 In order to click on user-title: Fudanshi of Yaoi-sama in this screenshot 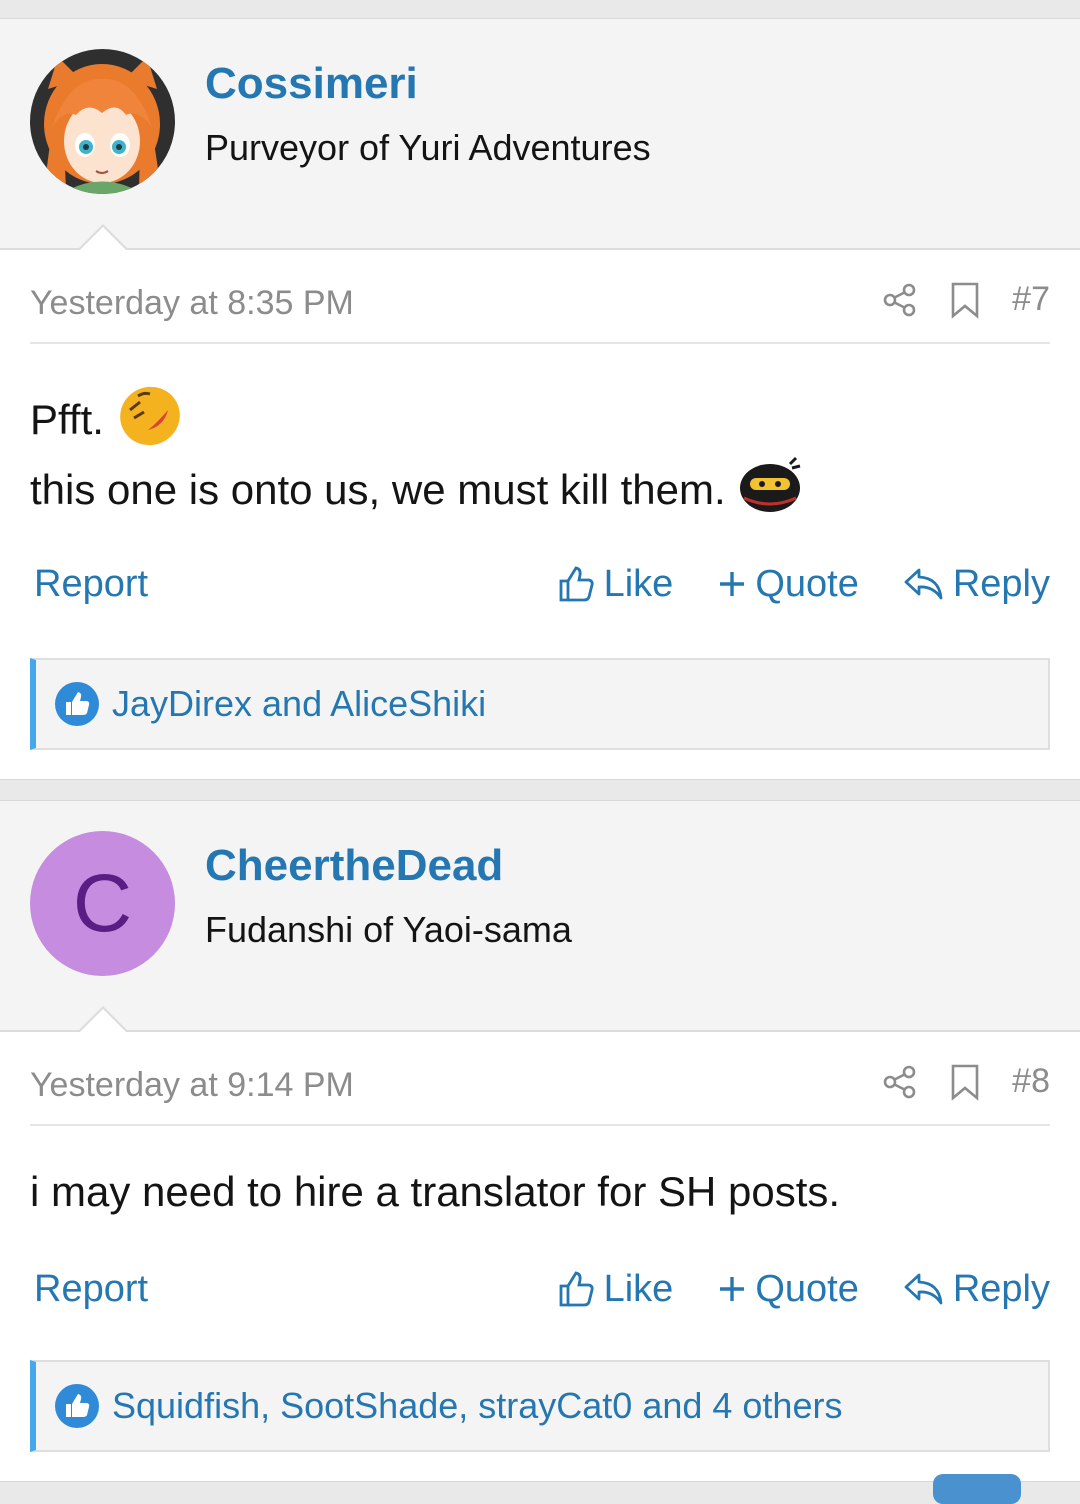, I will do `click(388, 929)`.